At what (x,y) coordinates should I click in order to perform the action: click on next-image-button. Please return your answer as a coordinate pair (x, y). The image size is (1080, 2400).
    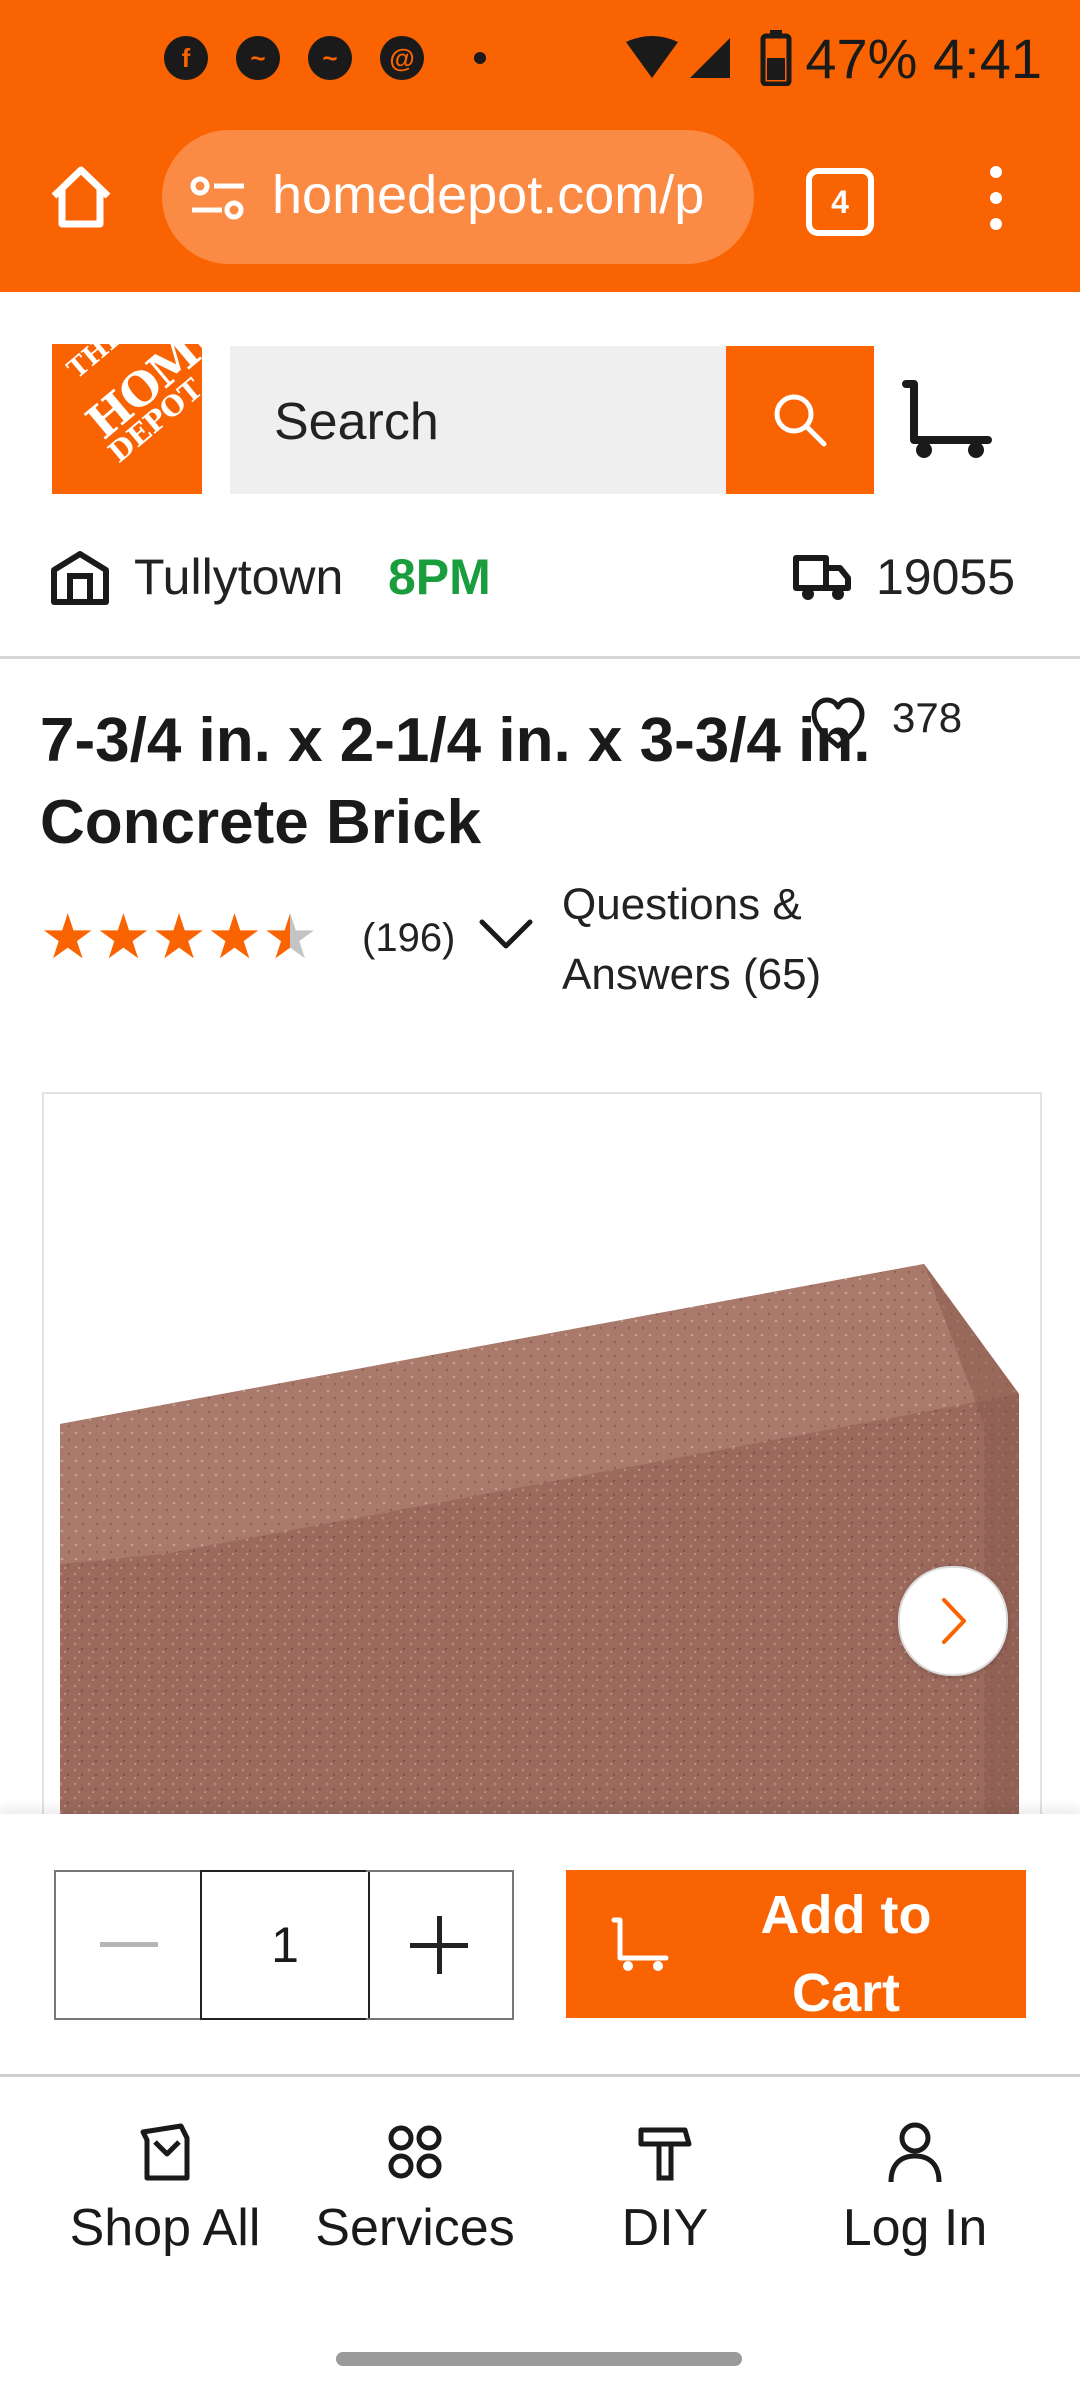
    Looking at the image, I should click on (953, 1621).